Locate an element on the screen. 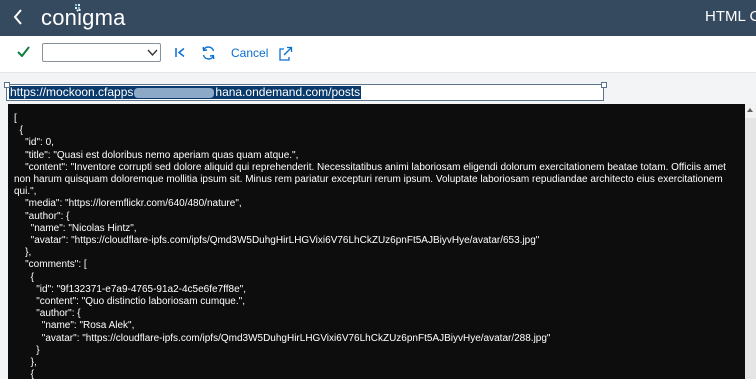 This screenshot has height=379, width=756. resize-handle-left is located at coordinates (7, 85).